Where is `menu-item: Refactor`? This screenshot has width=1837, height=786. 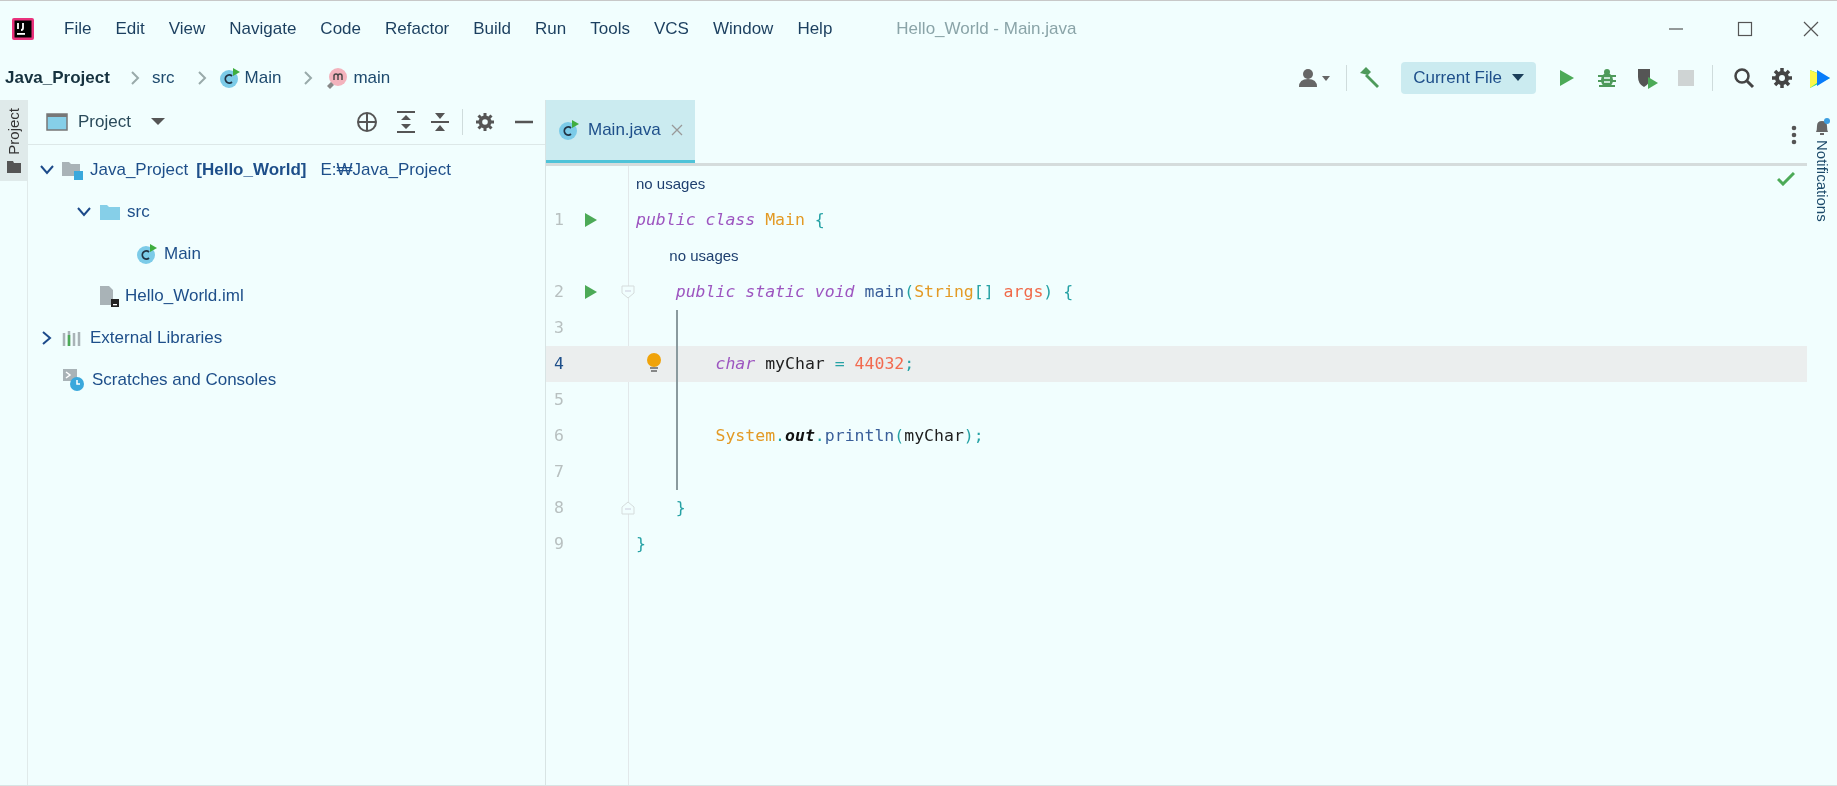
menu-item: Refactor is located at coordinates (417, 28).